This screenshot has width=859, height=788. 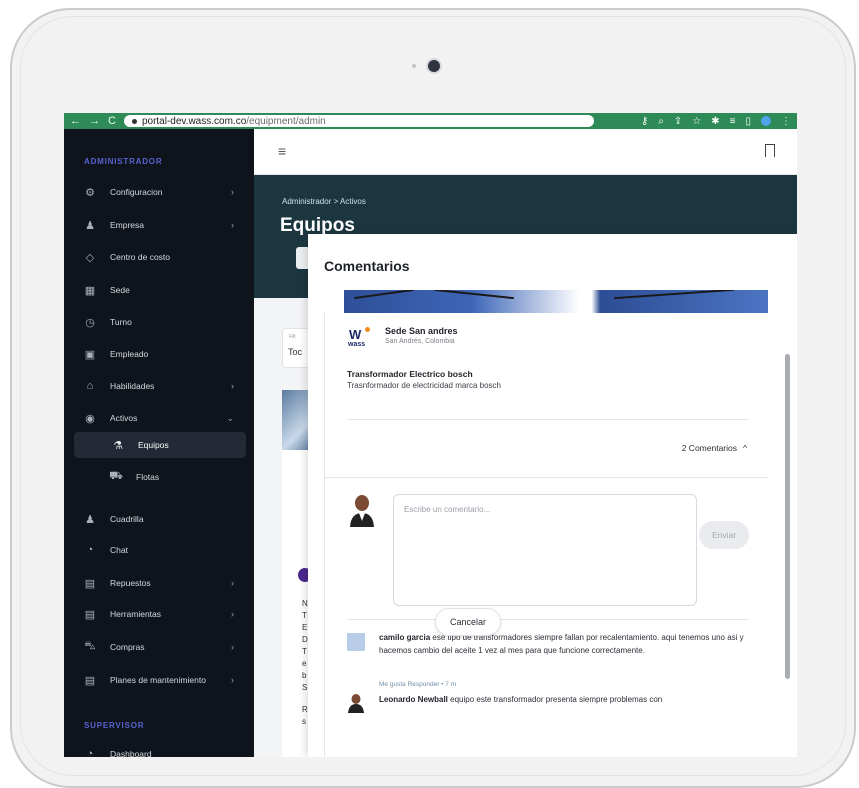 What do you see at coordinates (90, 646) in the screenshot?
I see `cart-icon: ⛍` at bounding box center [90, 646].